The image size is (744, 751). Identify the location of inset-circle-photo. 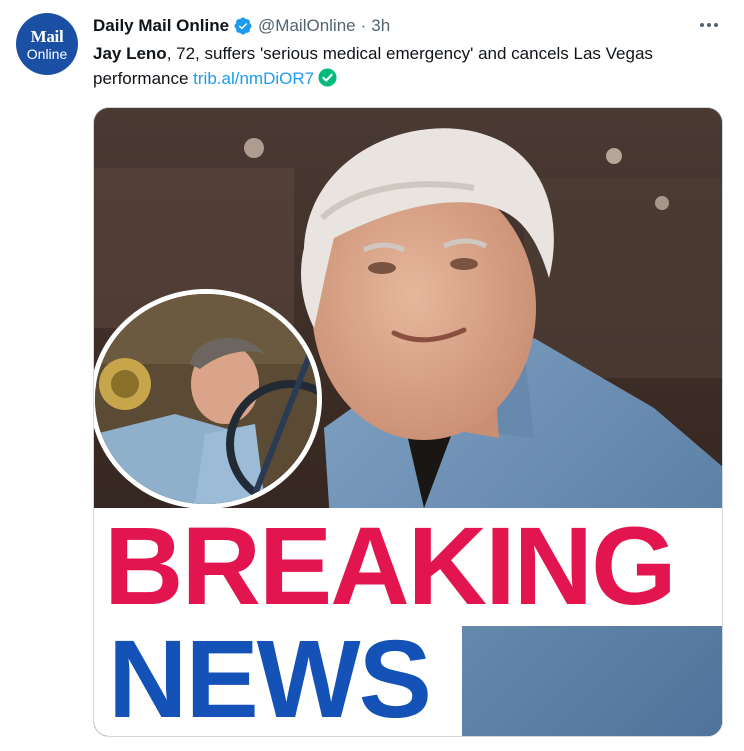
(208, 399).